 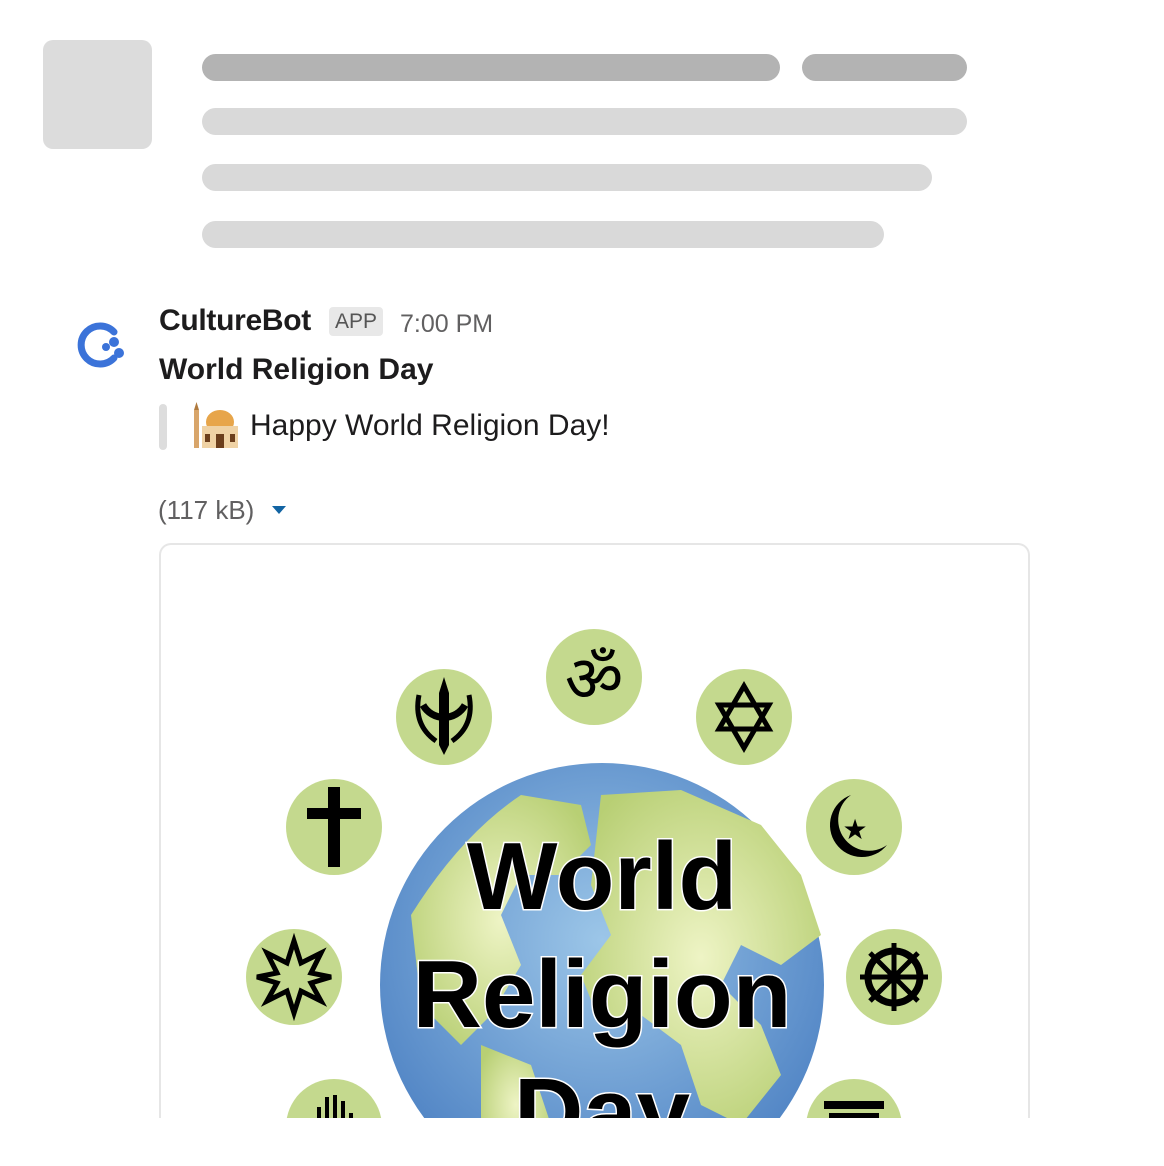 I want to click on quote-bar, so click(x=163, y=427).